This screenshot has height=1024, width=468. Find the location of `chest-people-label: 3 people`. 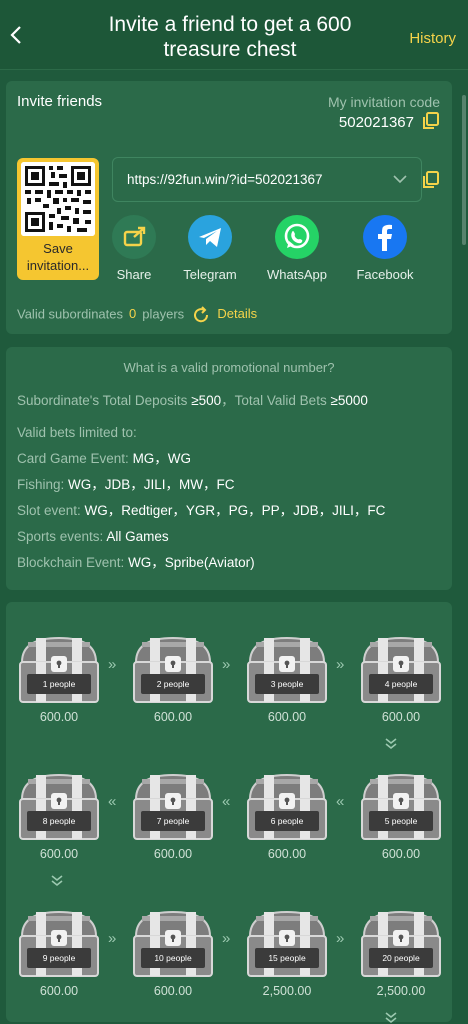

chest-people-label: 3 people is located at coordinates (287, 684).